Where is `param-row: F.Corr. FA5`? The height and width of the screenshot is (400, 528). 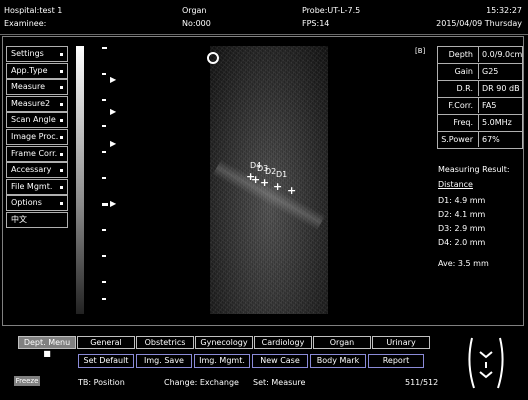
param-row: F.Corr. FA5 is located at coordinates (480, 106).